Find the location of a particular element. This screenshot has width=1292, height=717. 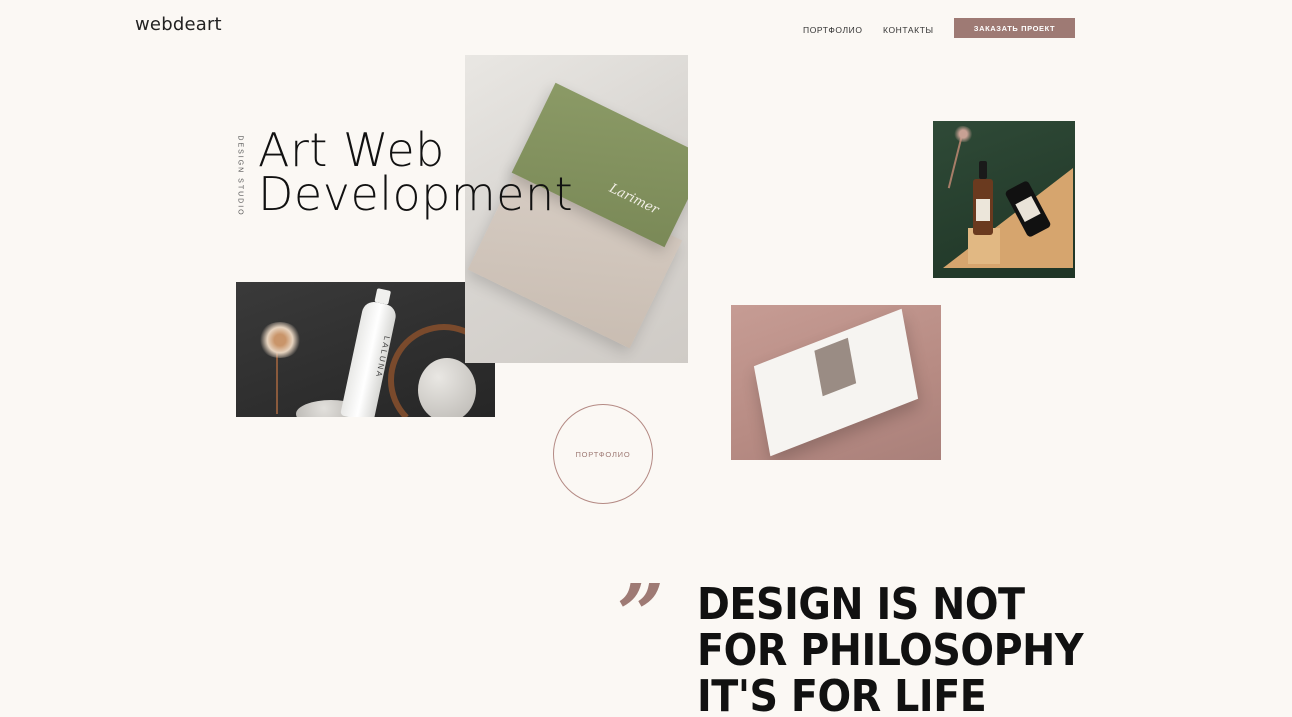

serum-bottles-photo is located at coordinates (1004, 199).